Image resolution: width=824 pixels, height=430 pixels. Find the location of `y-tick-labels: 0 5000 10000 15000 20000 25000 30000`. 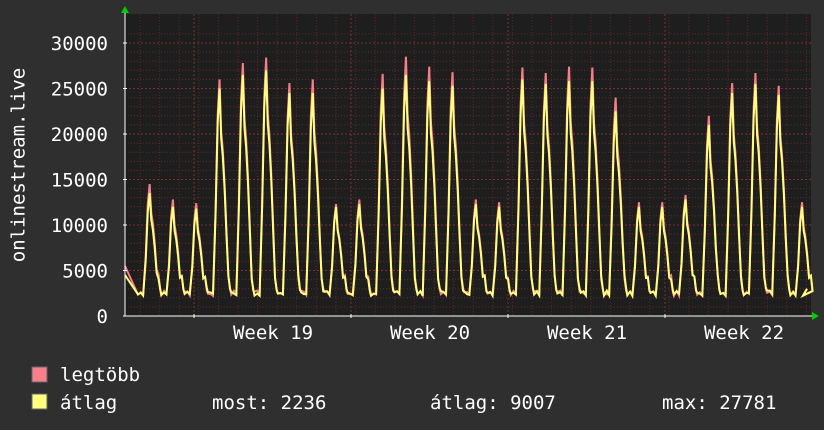

y-tick-labels: 0 5000 10000 15000 20000 25000 30000 is located at coordinates (79, 180).